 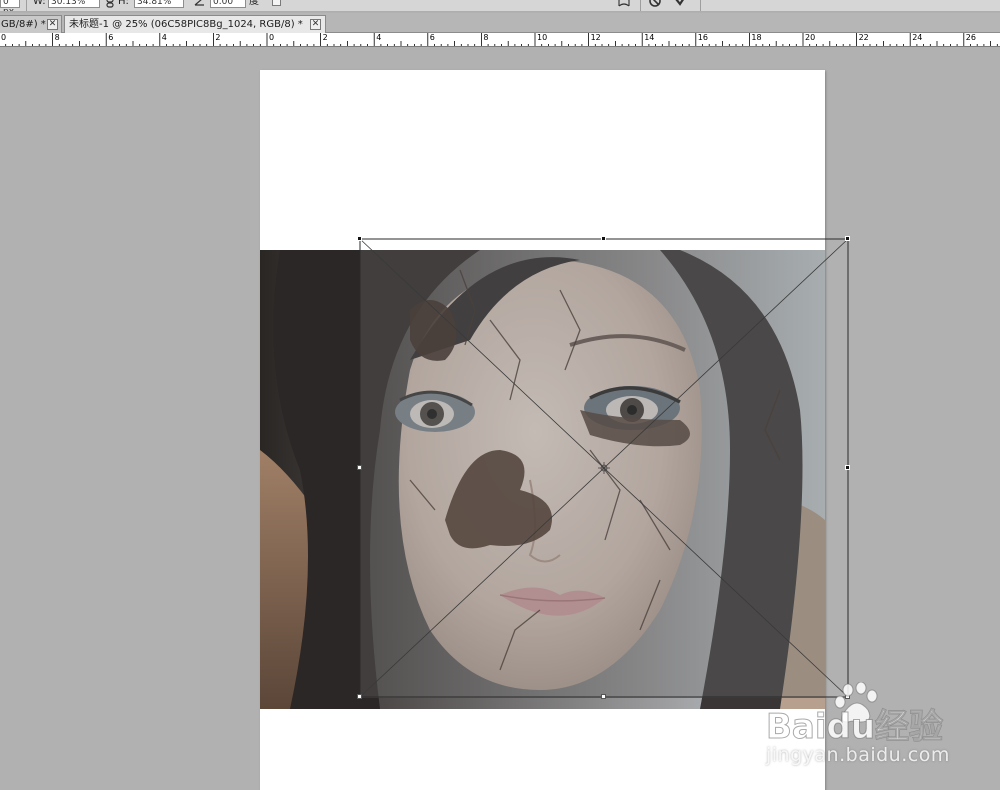 I want to click on width-field: 30.13%, so click(x=74, y=4).